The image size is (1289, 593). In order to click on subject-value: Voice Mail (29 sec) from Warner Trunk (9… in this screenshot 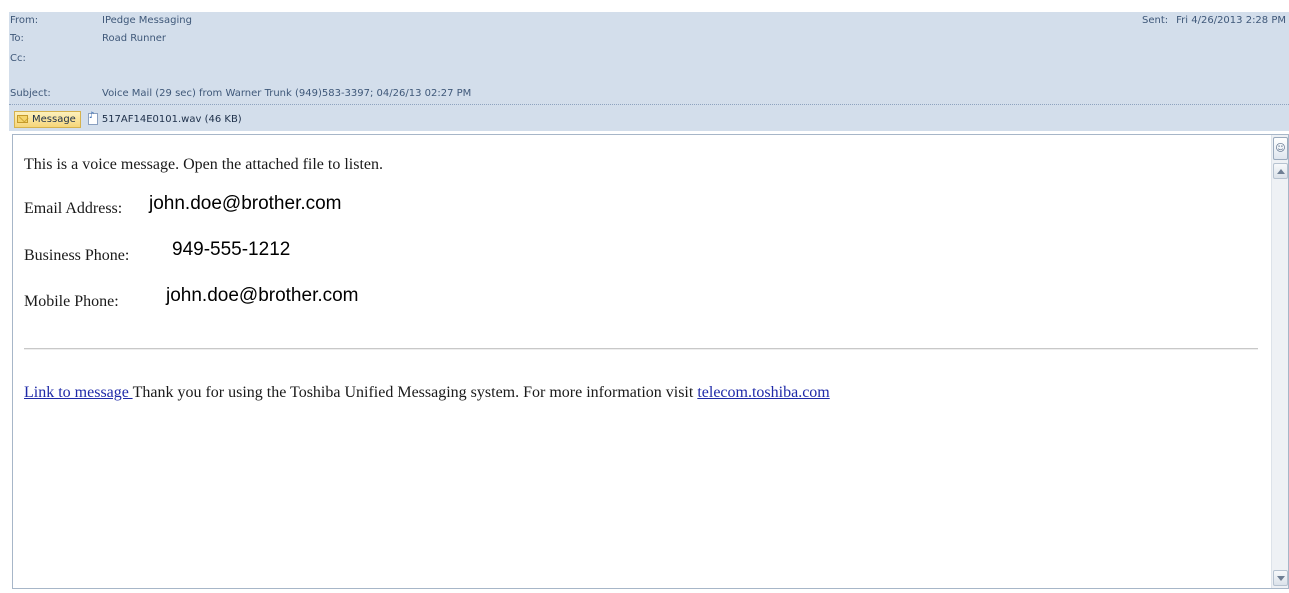, I will do `click(287, 93)`.